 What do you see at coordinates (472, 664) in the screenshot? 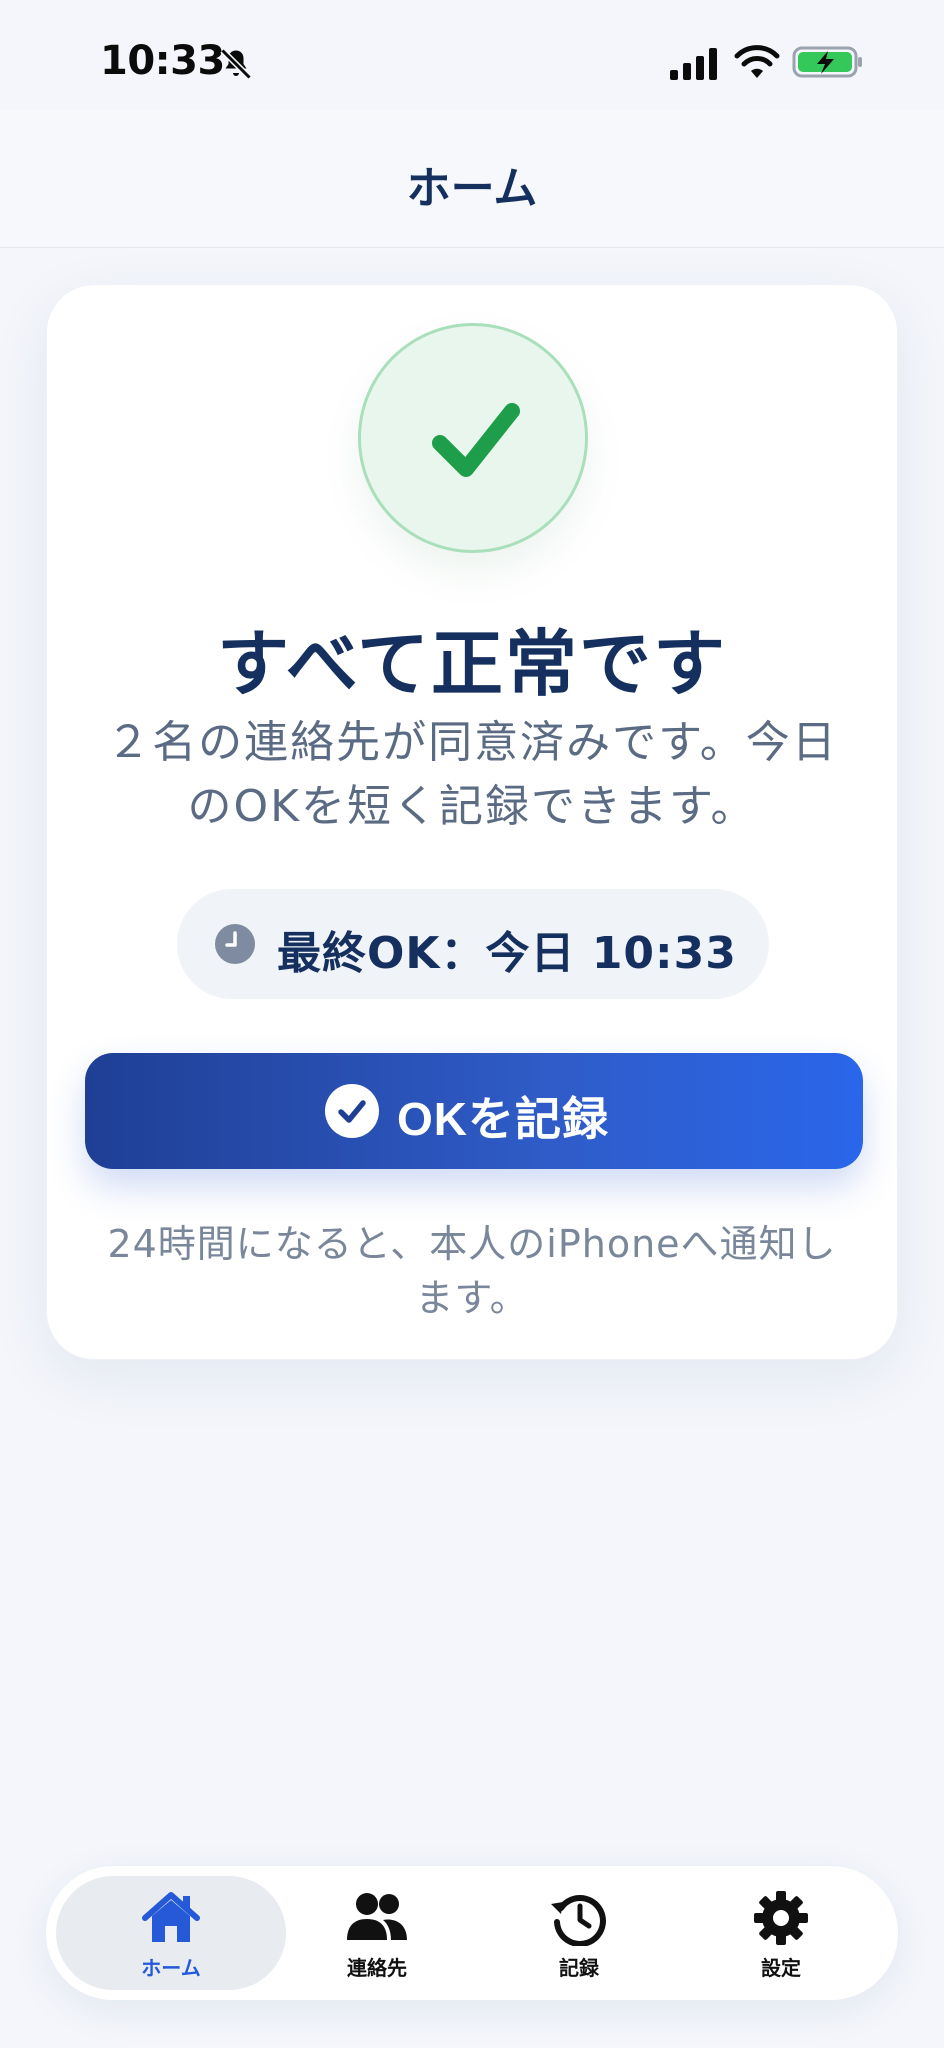
I see `status-title: すべて正常です` at bounding box center [472, 664].